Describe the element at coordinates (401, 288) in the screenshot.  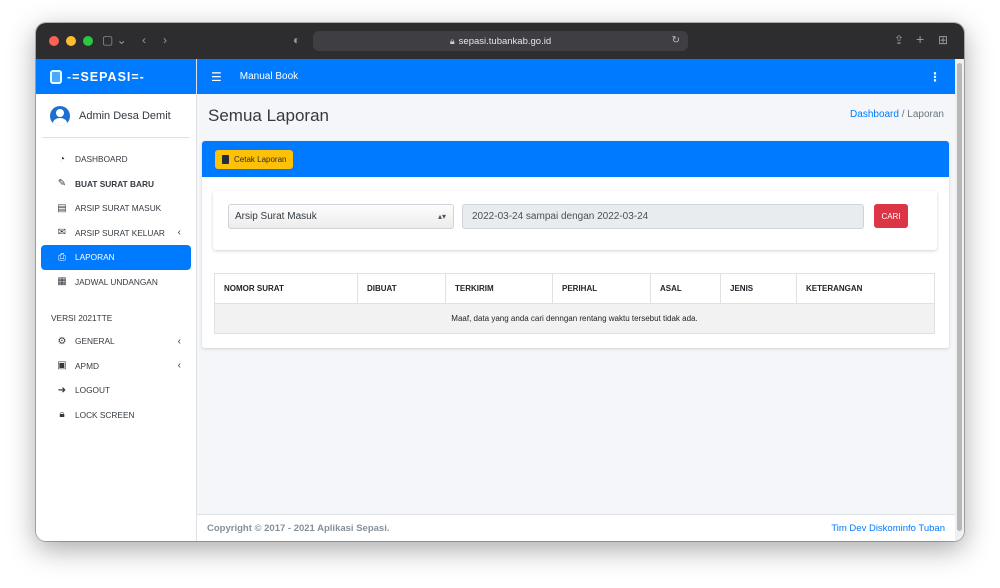
I see `column-header: DIBUAT` at that location.